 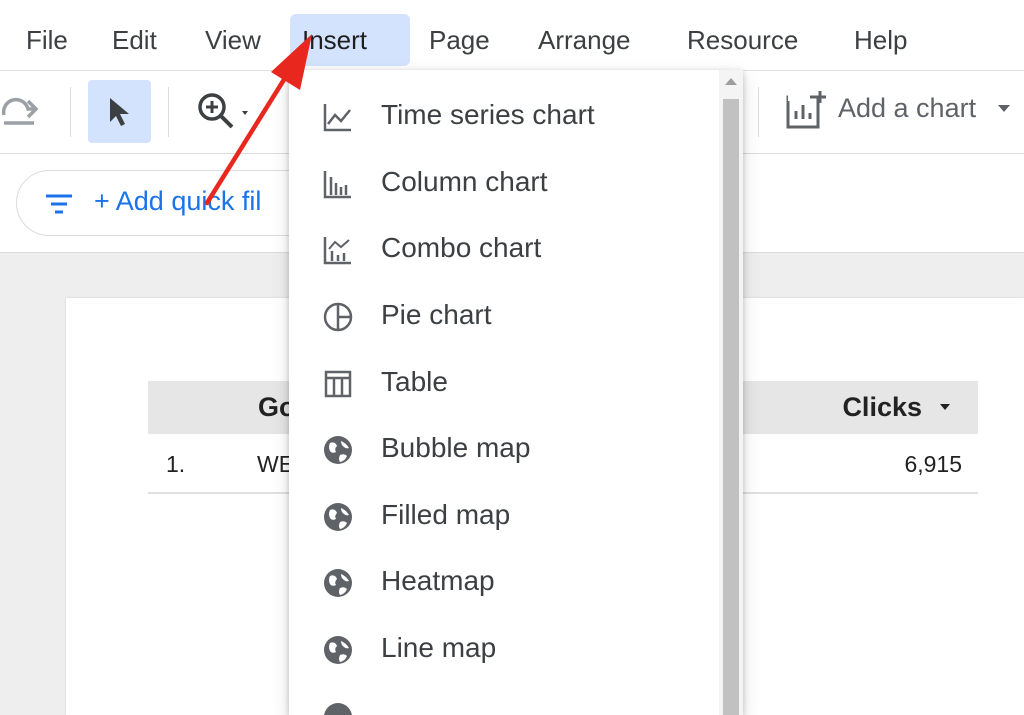 I want to click on select-pointer-button, so click(x=119, y=111).